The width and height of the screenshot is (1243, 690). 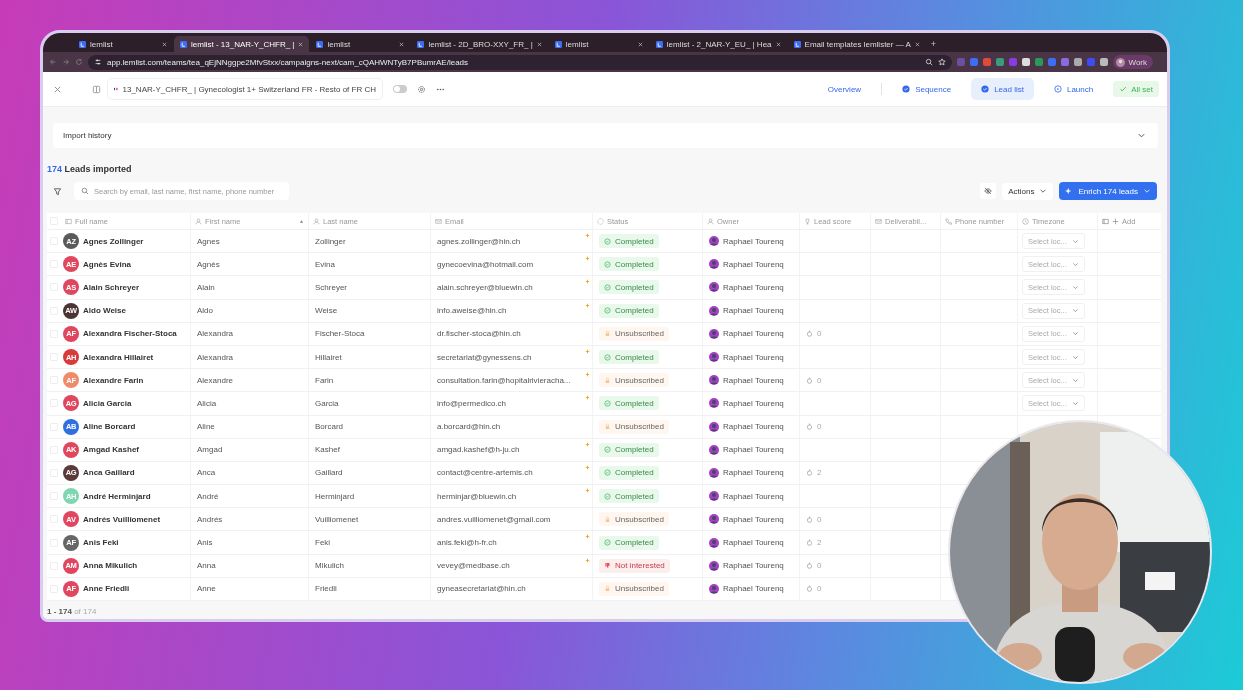 I want to click on email-text: dr.fischer-stoca@hin.ch, so click(x=479, y=334).